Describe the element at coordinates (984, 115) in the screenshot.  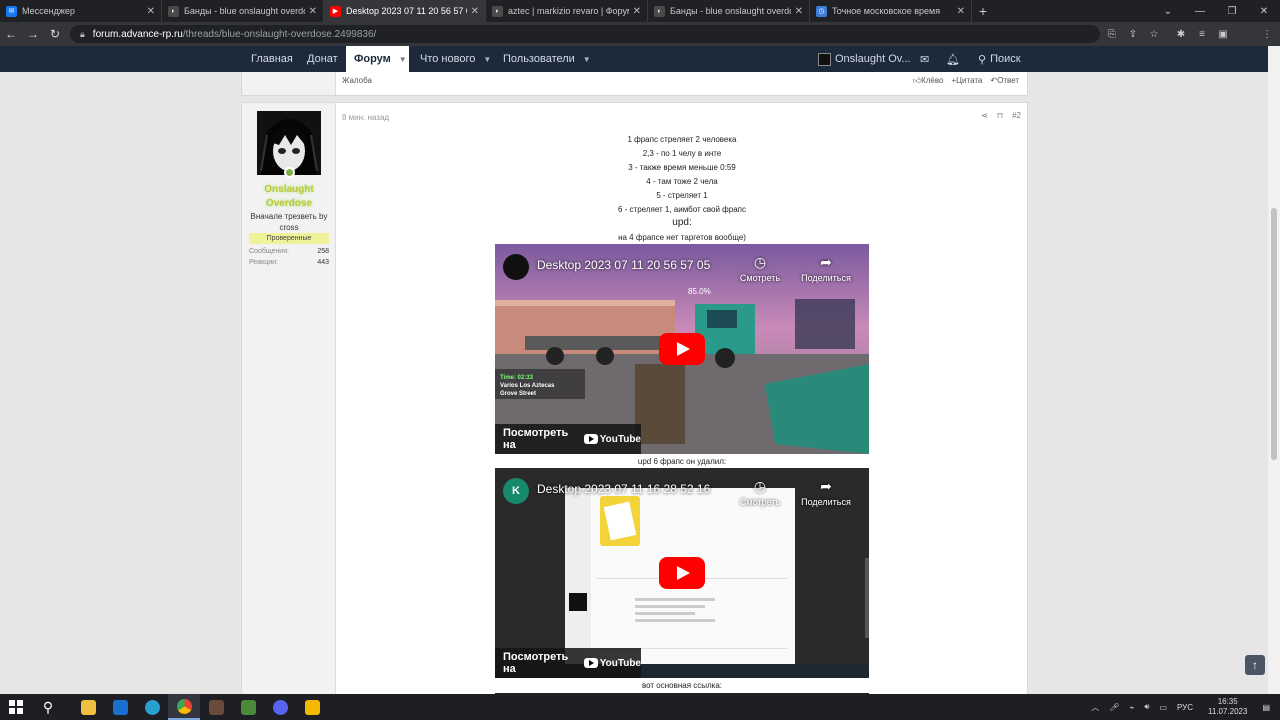
I see `share-icon: ⋖` at that location.